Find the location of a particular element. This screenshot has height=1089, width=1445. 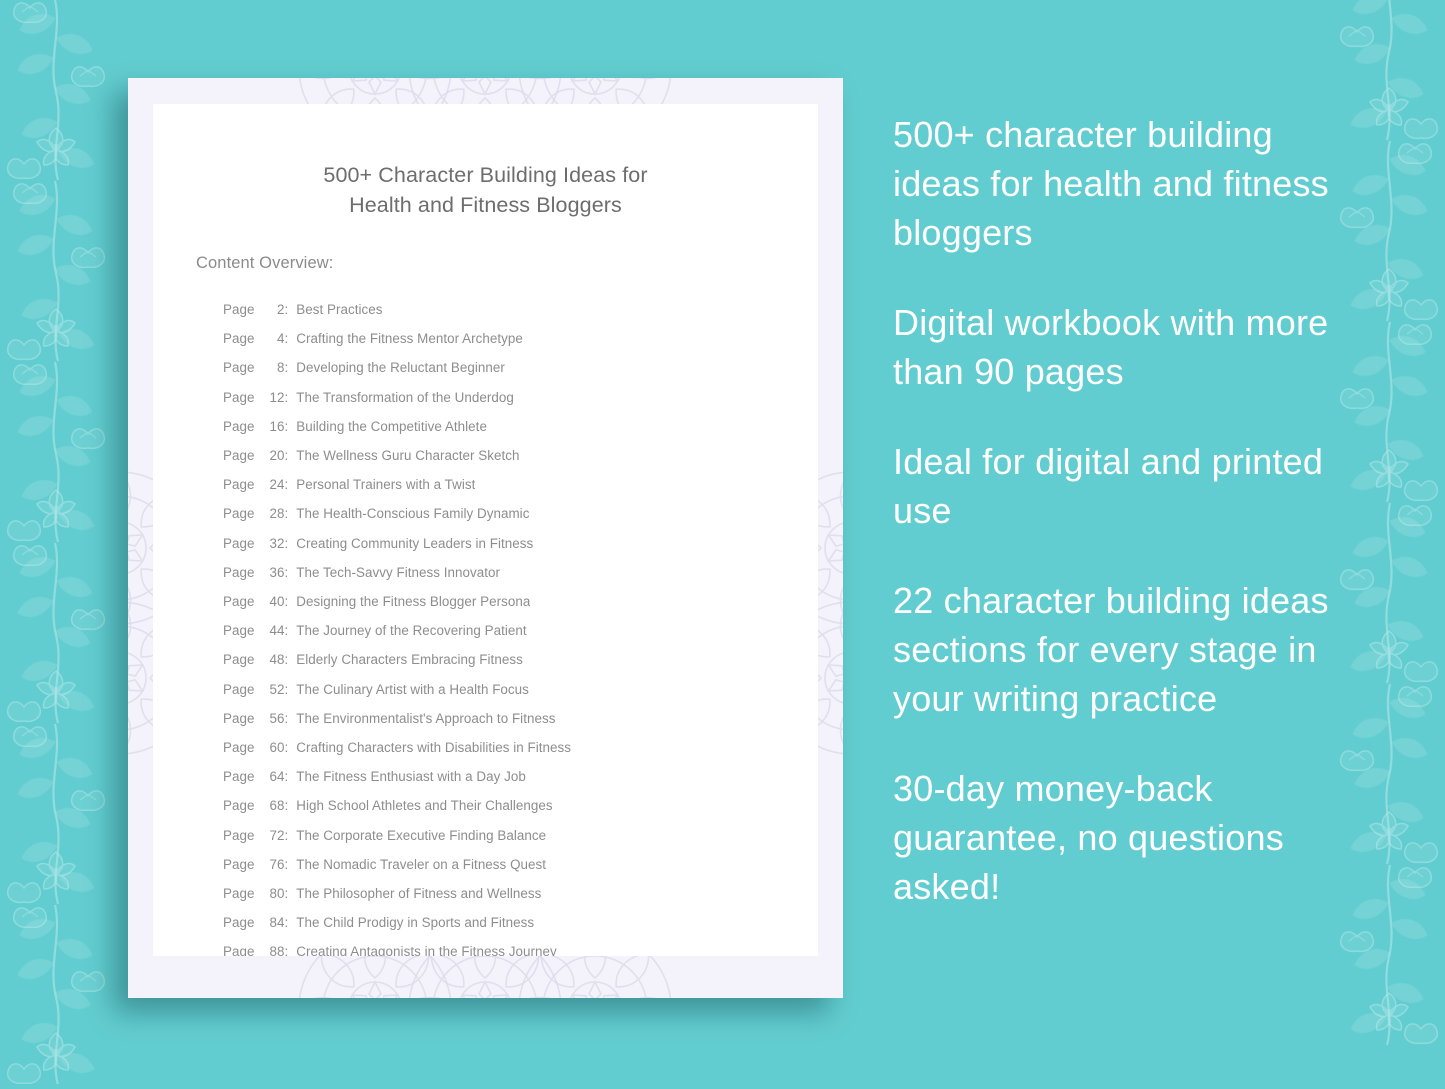

toc-page-number: 68 is located at coordinates (277, 806).